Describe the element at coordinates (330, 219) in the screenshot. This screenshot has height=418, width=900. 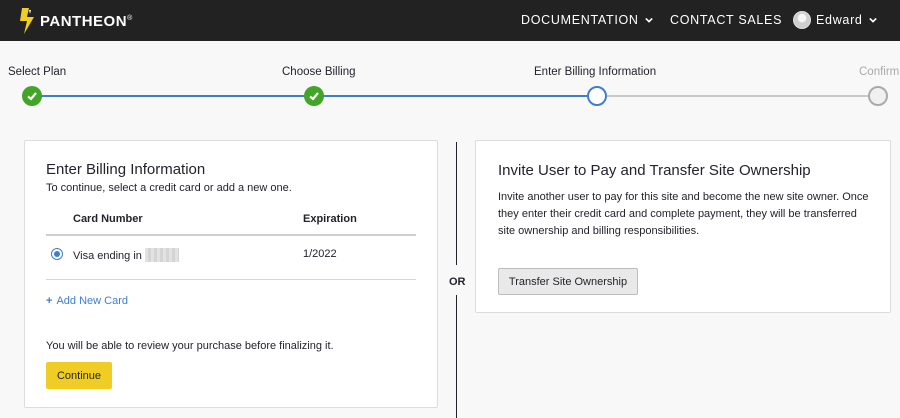
I see `column-header-expiration: Expiration` at that location.